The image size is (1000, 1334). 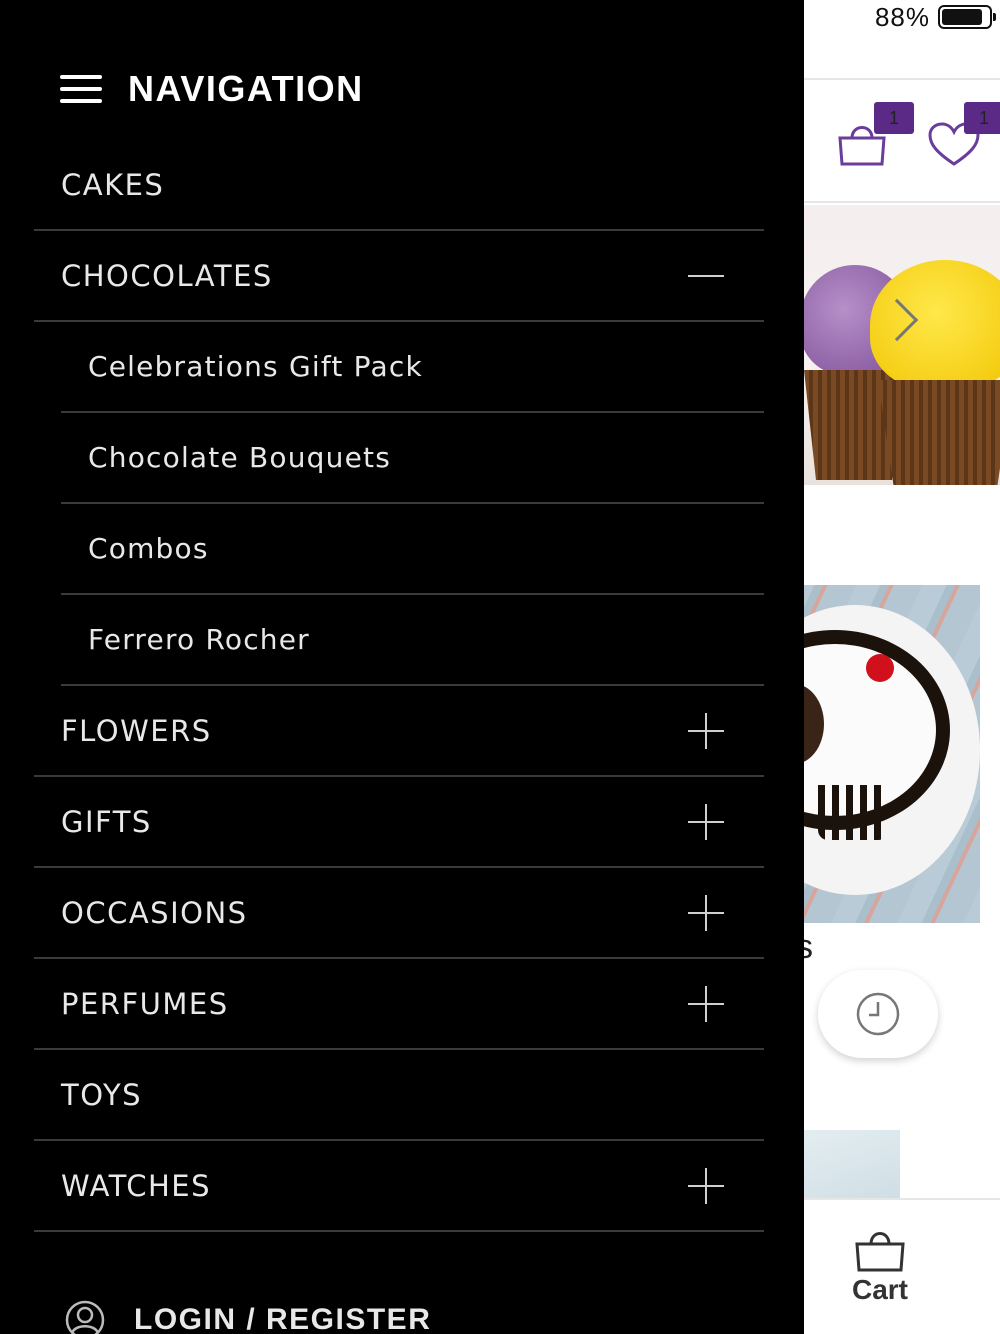 What do you see at coordinates (880, 1273) in the screenshot?
I see `cart-tab: Cart` at bounding box center [880, 1273].